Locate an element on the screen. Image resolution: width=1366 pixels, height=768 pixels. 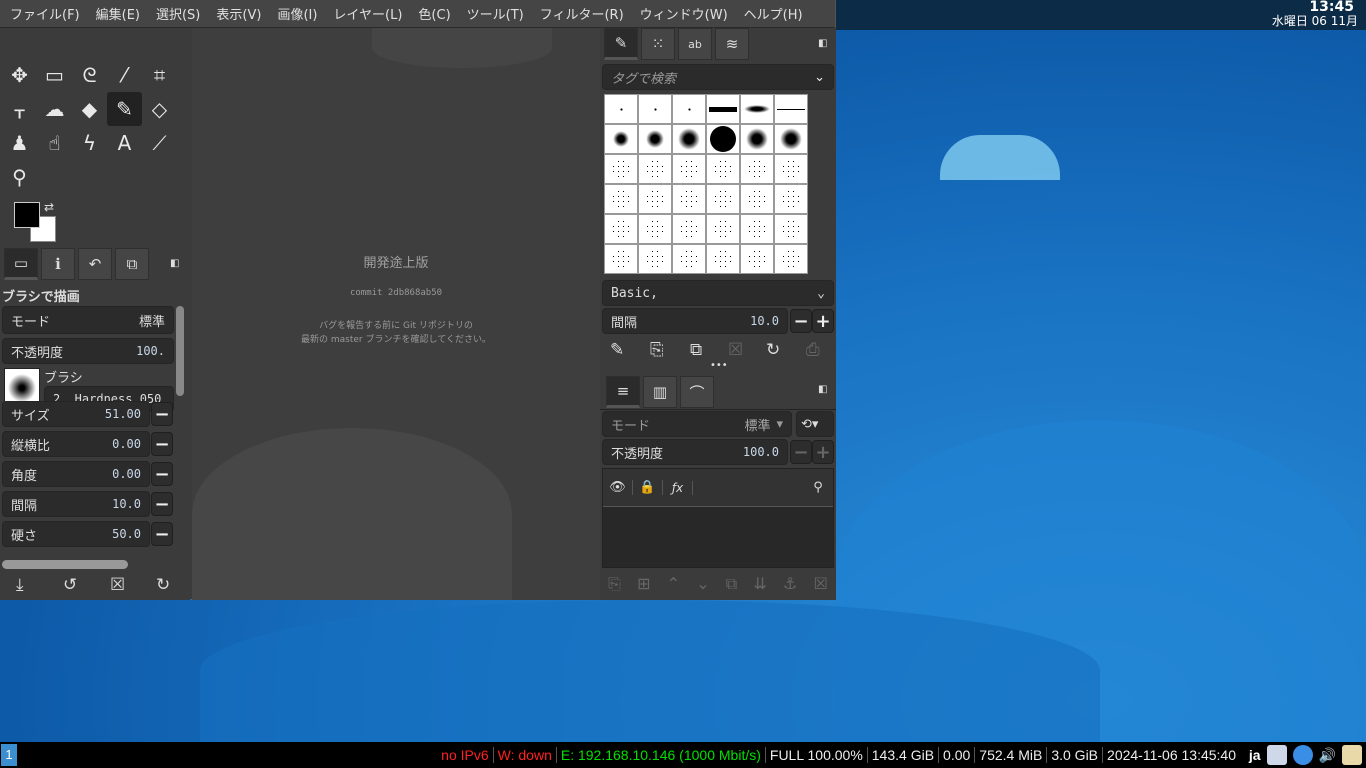
refresh-brushes-icon: ↻ is located at coordinates (773, 350).